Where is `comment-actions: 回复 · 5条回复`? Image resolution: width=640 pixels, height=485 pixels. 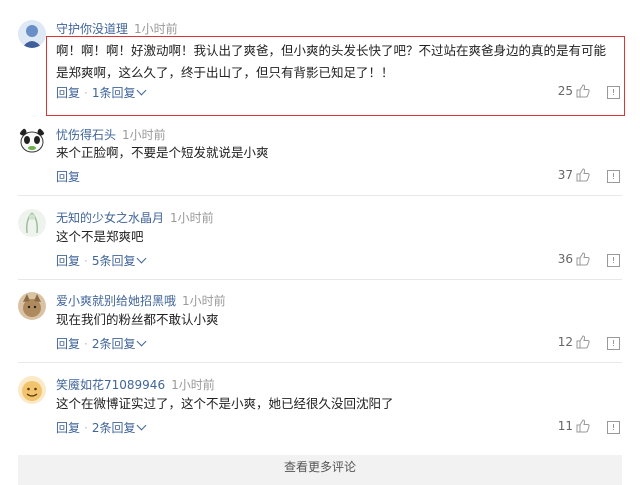 comment-actions: 回复 · 5条回复 is located at coordinates (101, 260).